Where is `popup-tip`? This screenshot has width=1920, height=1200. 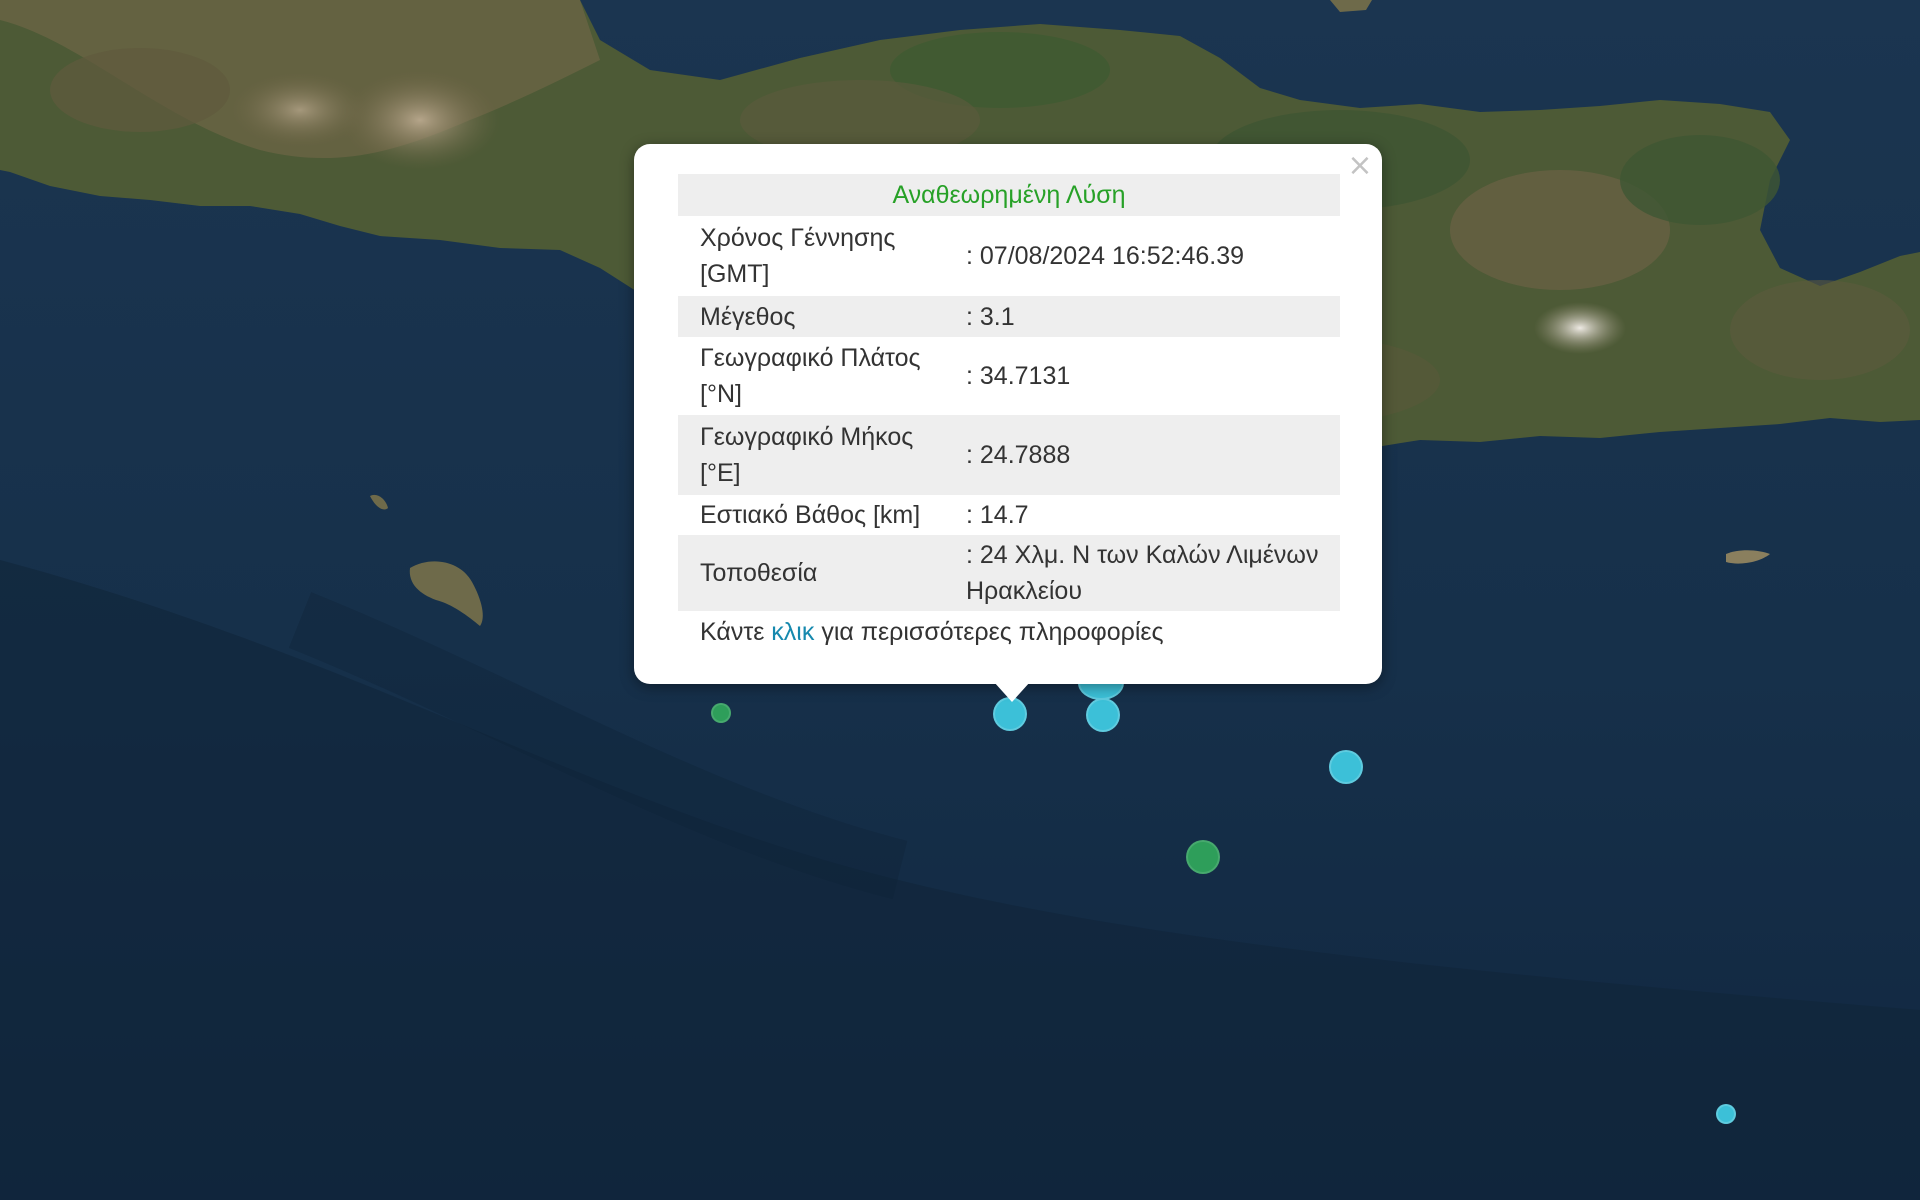
popup-tip is located at coordinates (1012, 692).